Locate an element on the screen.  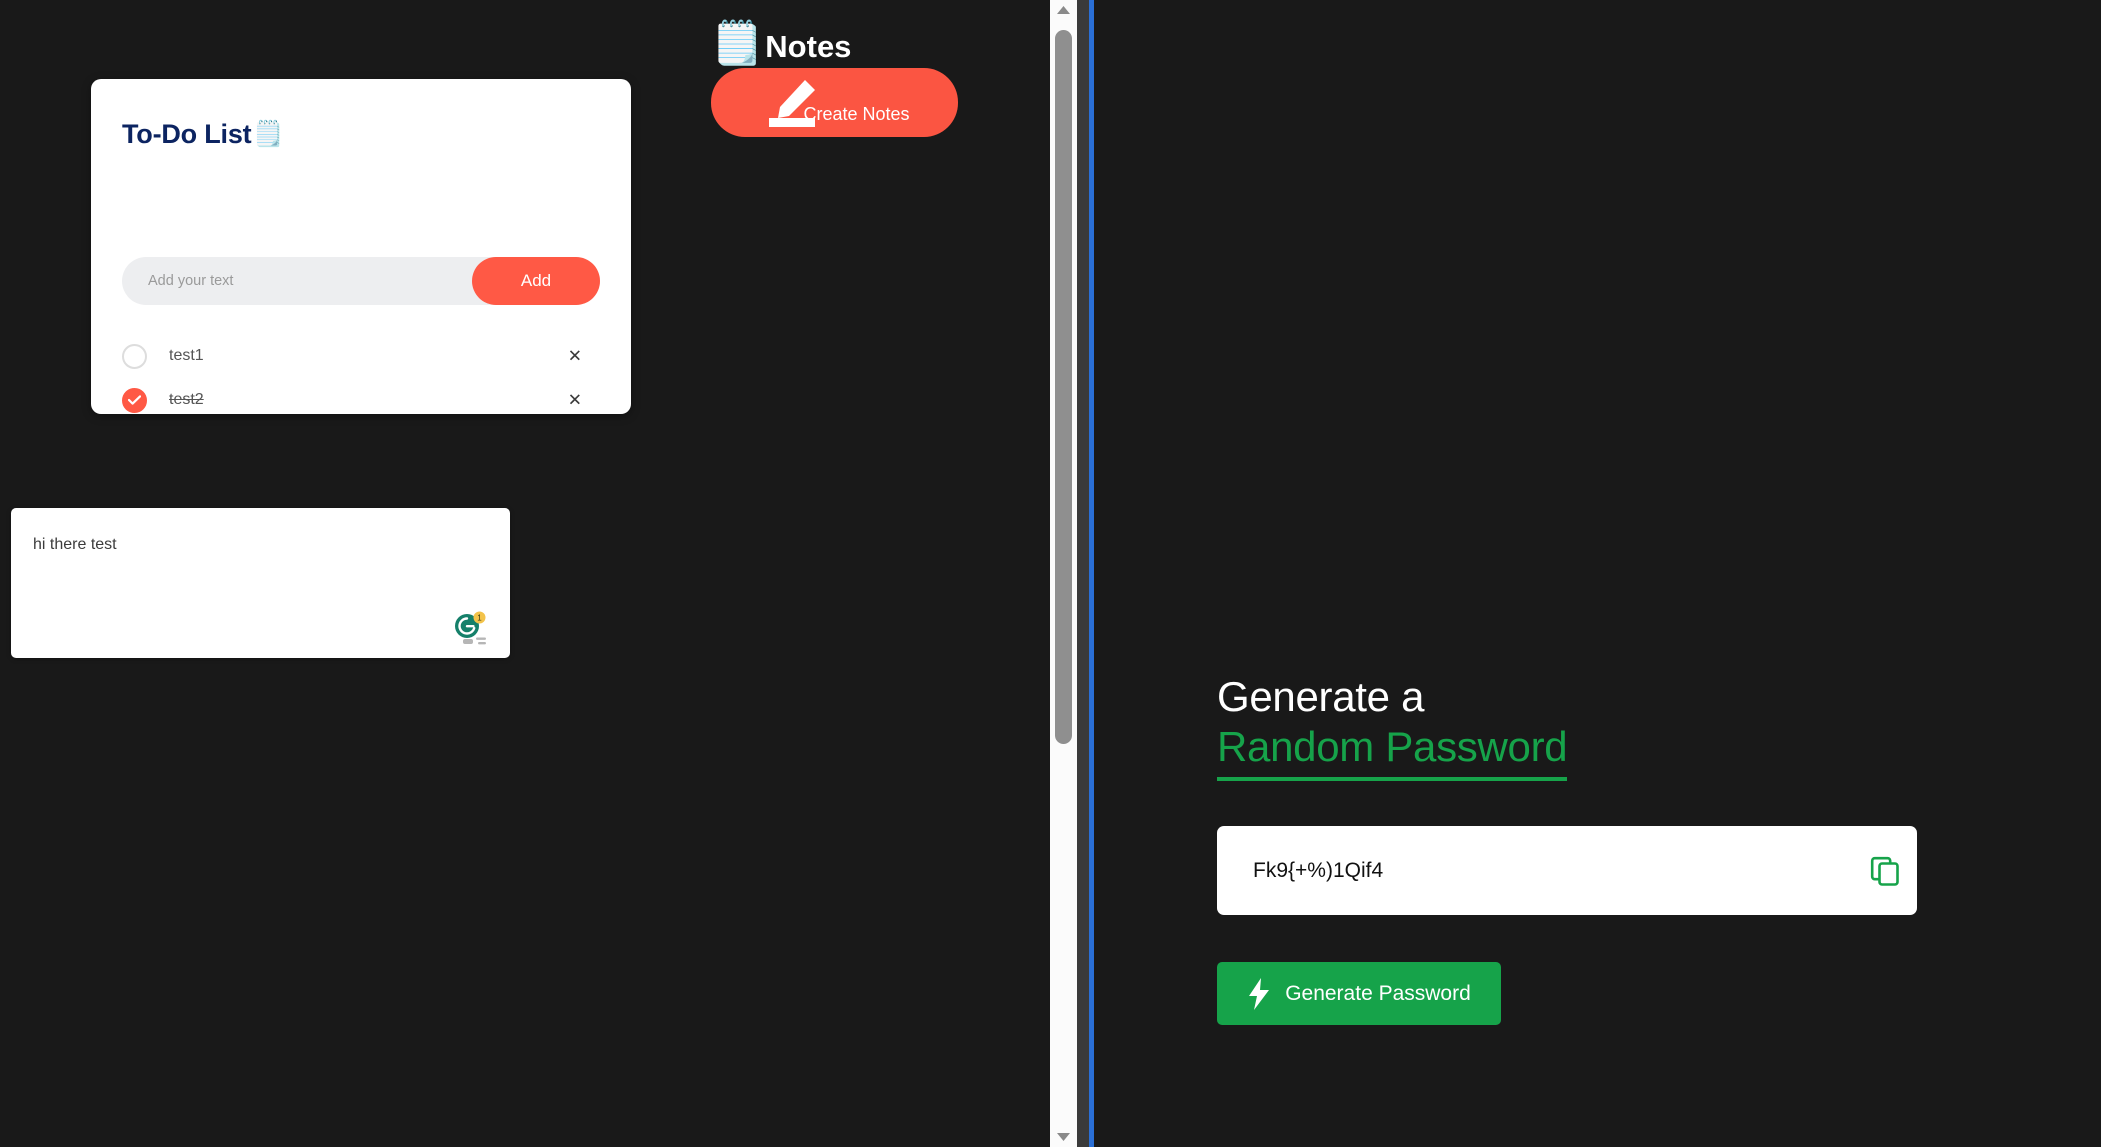
password-title-line2: Random Password is located at coordinates (1392, 752).